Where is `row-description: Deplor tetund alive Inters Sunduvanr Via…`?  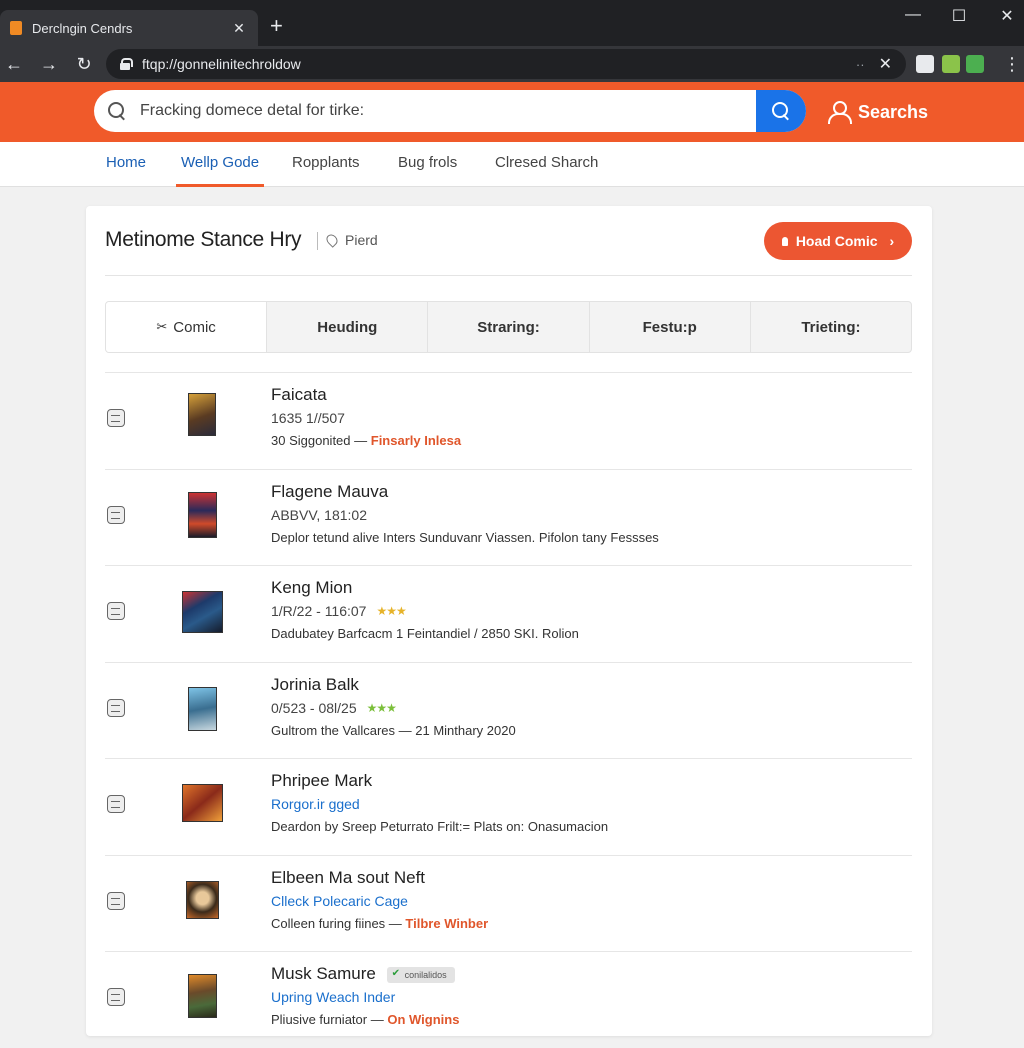 row-description: Deplor tetund alive Inters Sunduvanr Via… is located at coordinates (465, 537).